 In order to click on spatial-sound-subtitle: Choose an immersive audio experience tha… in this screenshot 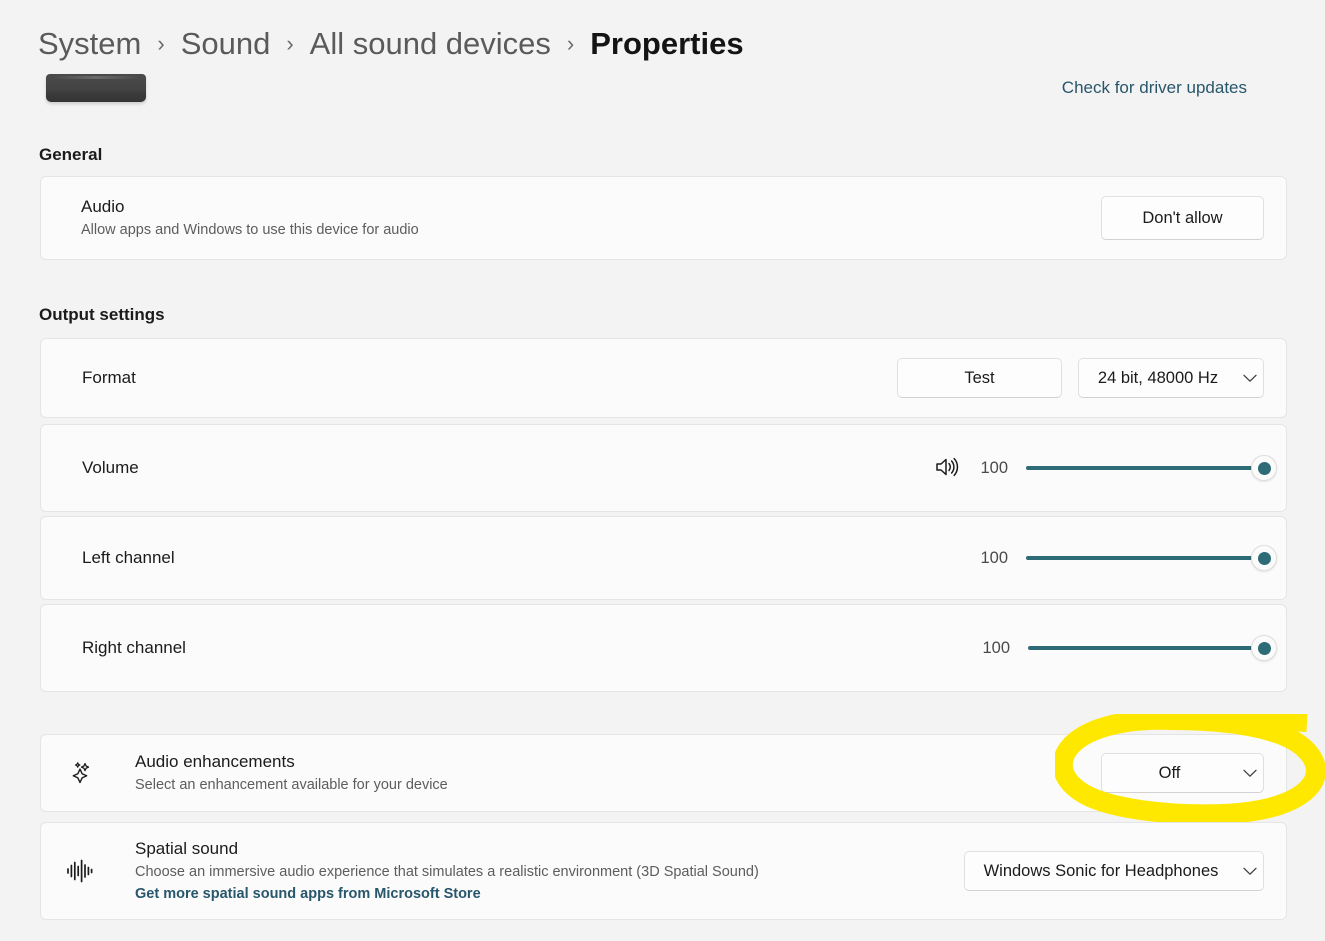, I will do `click(447, 872)`.